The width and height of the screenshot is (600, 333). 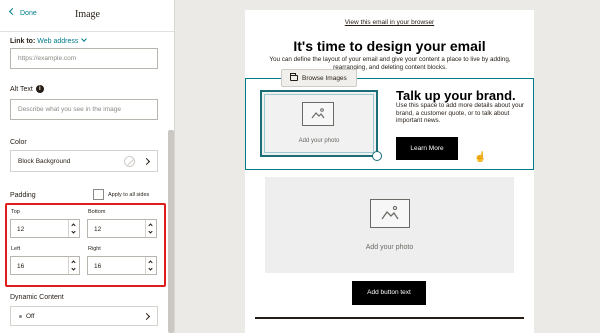 I want to click on link-to-selector: Link to: Web address, so click(x=49, y=40).